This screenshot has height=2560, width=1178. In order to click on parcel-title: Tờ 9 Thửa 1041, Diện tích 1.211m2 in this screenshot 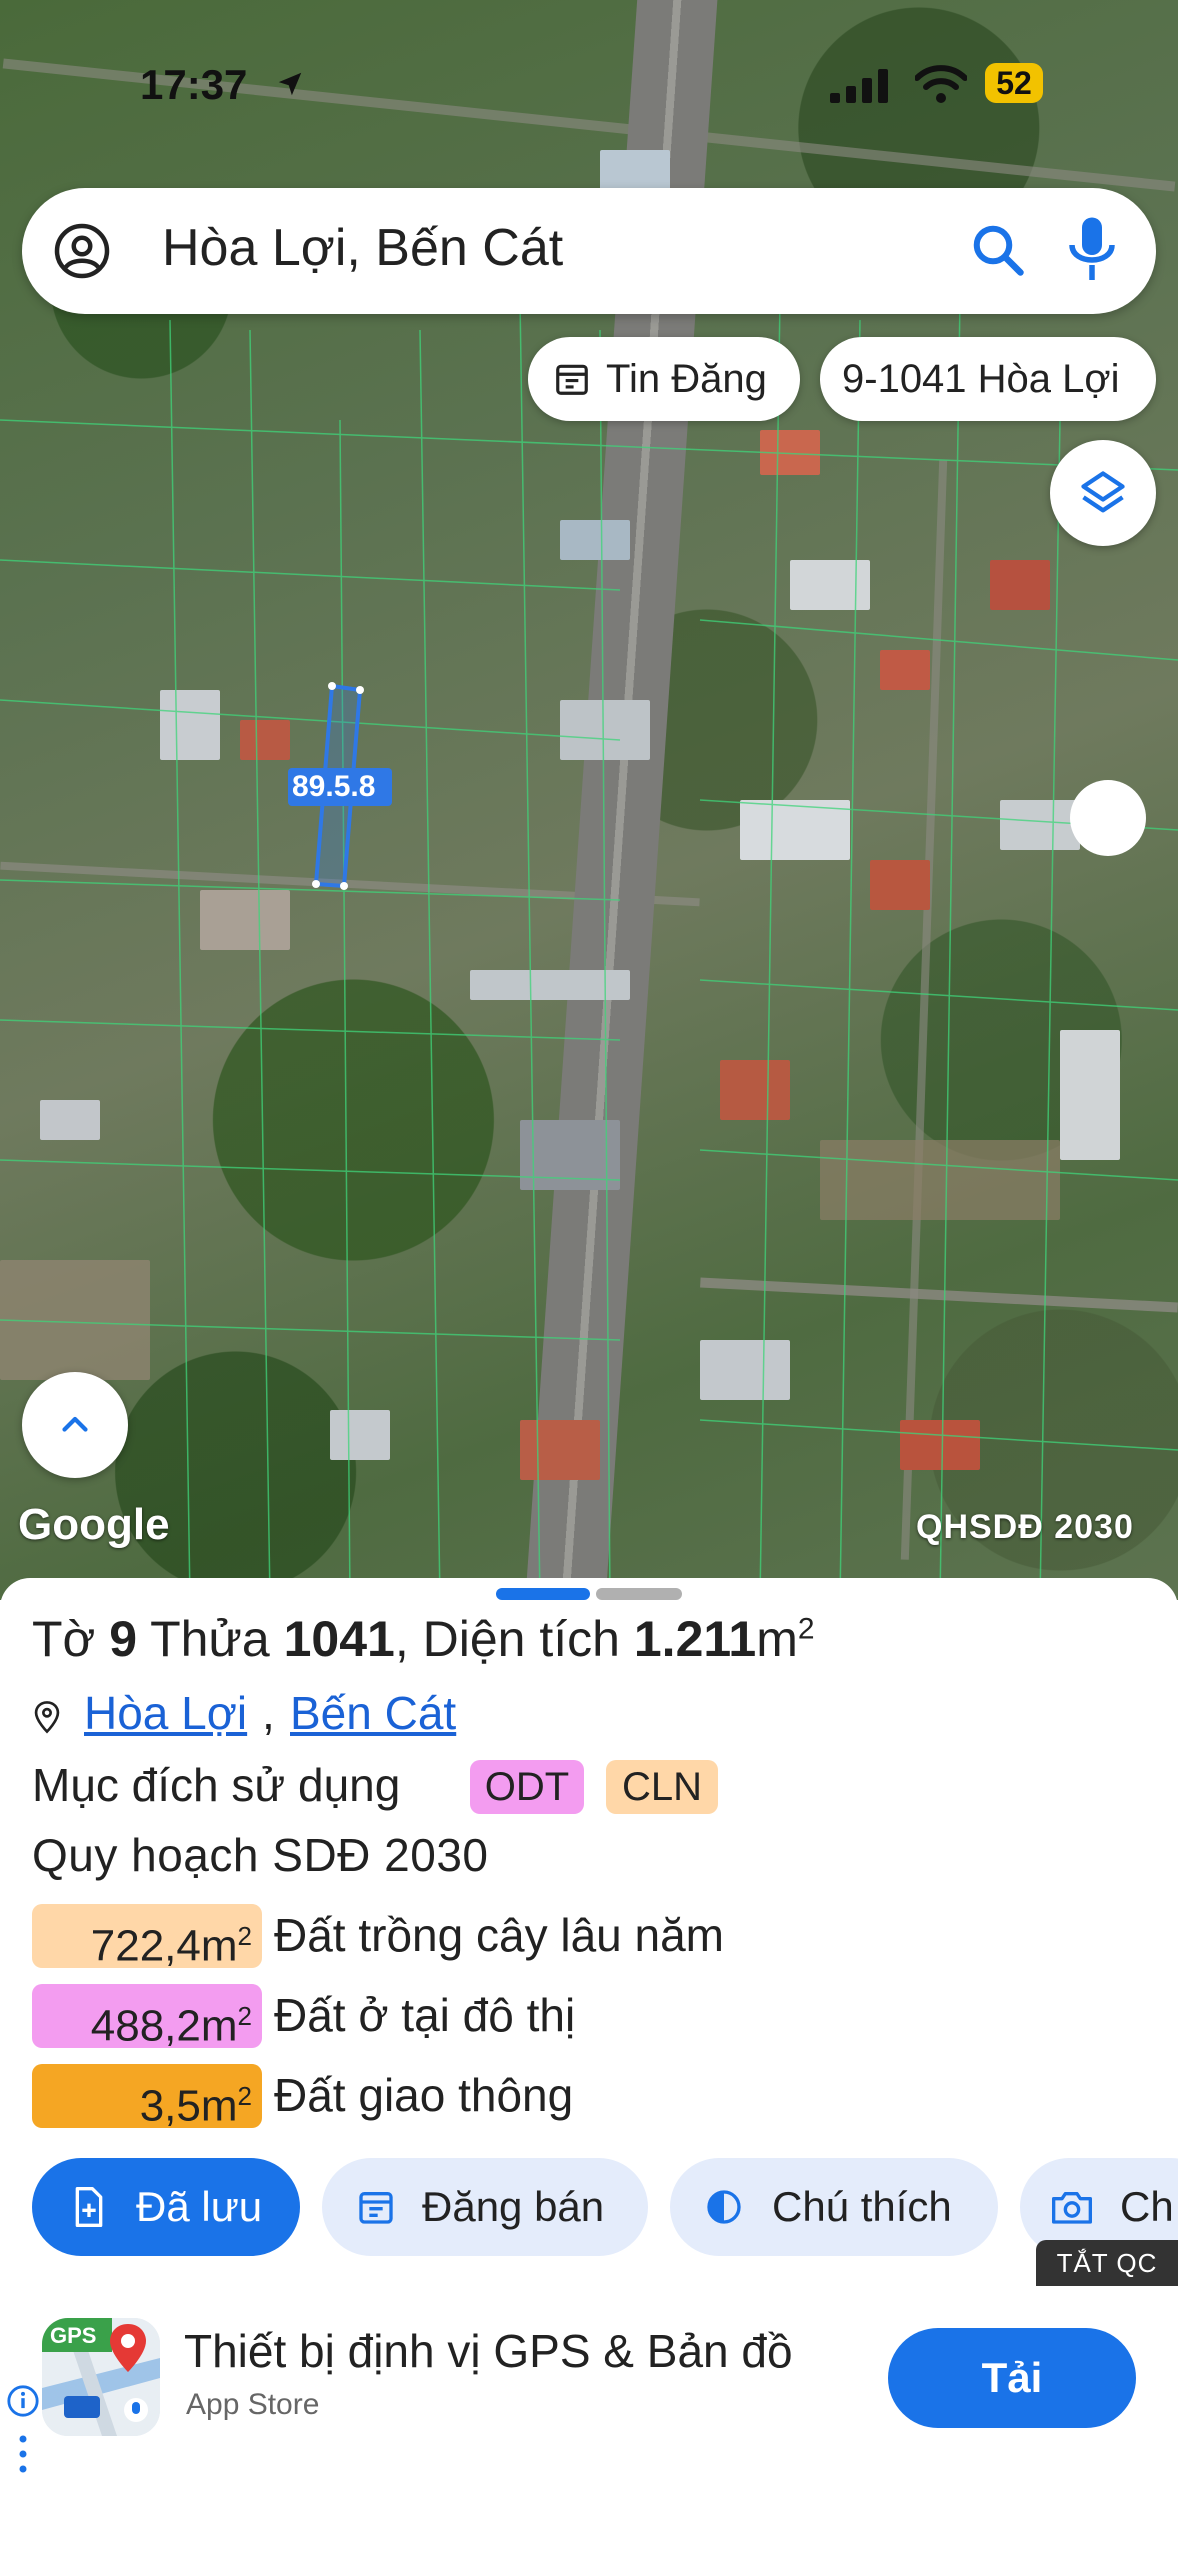, I will do `click(423, 1639)`.